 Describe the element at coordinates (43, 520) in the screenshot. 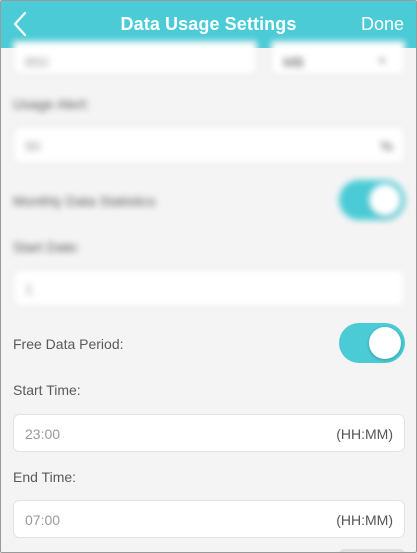

I see `end-time-value: 07:00` at that location.